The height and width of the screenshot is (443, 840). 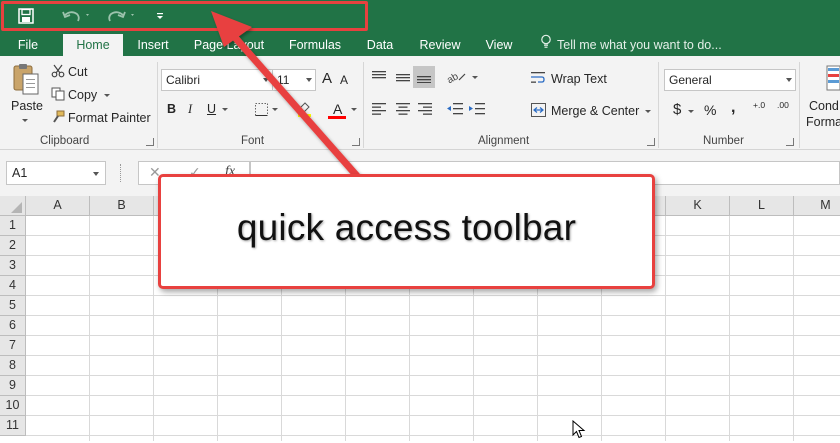 I want to click on format-painter-button: Format Painter, so click(x=109, y=118).